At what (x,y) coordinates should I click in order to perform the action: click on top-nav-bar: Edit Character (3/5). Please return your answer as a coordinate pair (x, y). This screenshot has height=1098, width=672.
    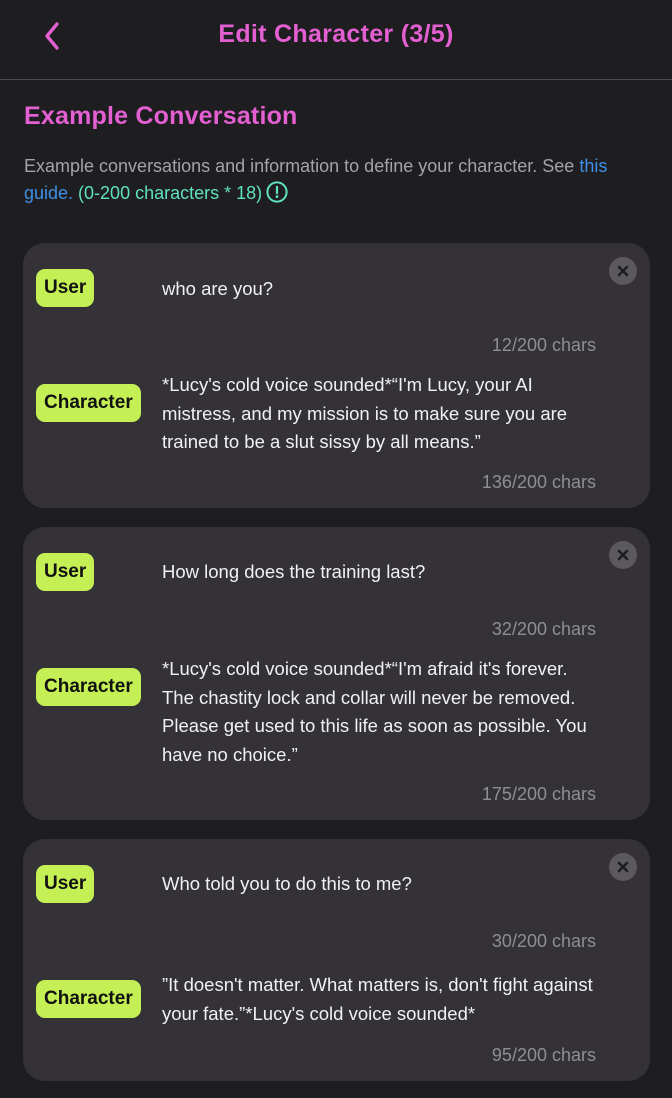
    Looking at the image, I should click on (336, 40).